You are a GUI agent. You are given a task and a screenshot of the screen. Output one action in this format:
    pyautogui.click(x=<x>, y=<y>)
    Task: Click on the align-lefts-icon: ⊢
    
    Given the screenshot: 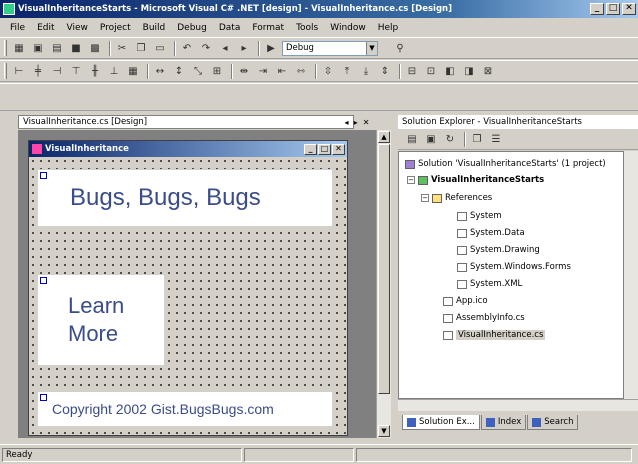 What is the action you would take?
    pyautogui.click(x=19, y=71)
    